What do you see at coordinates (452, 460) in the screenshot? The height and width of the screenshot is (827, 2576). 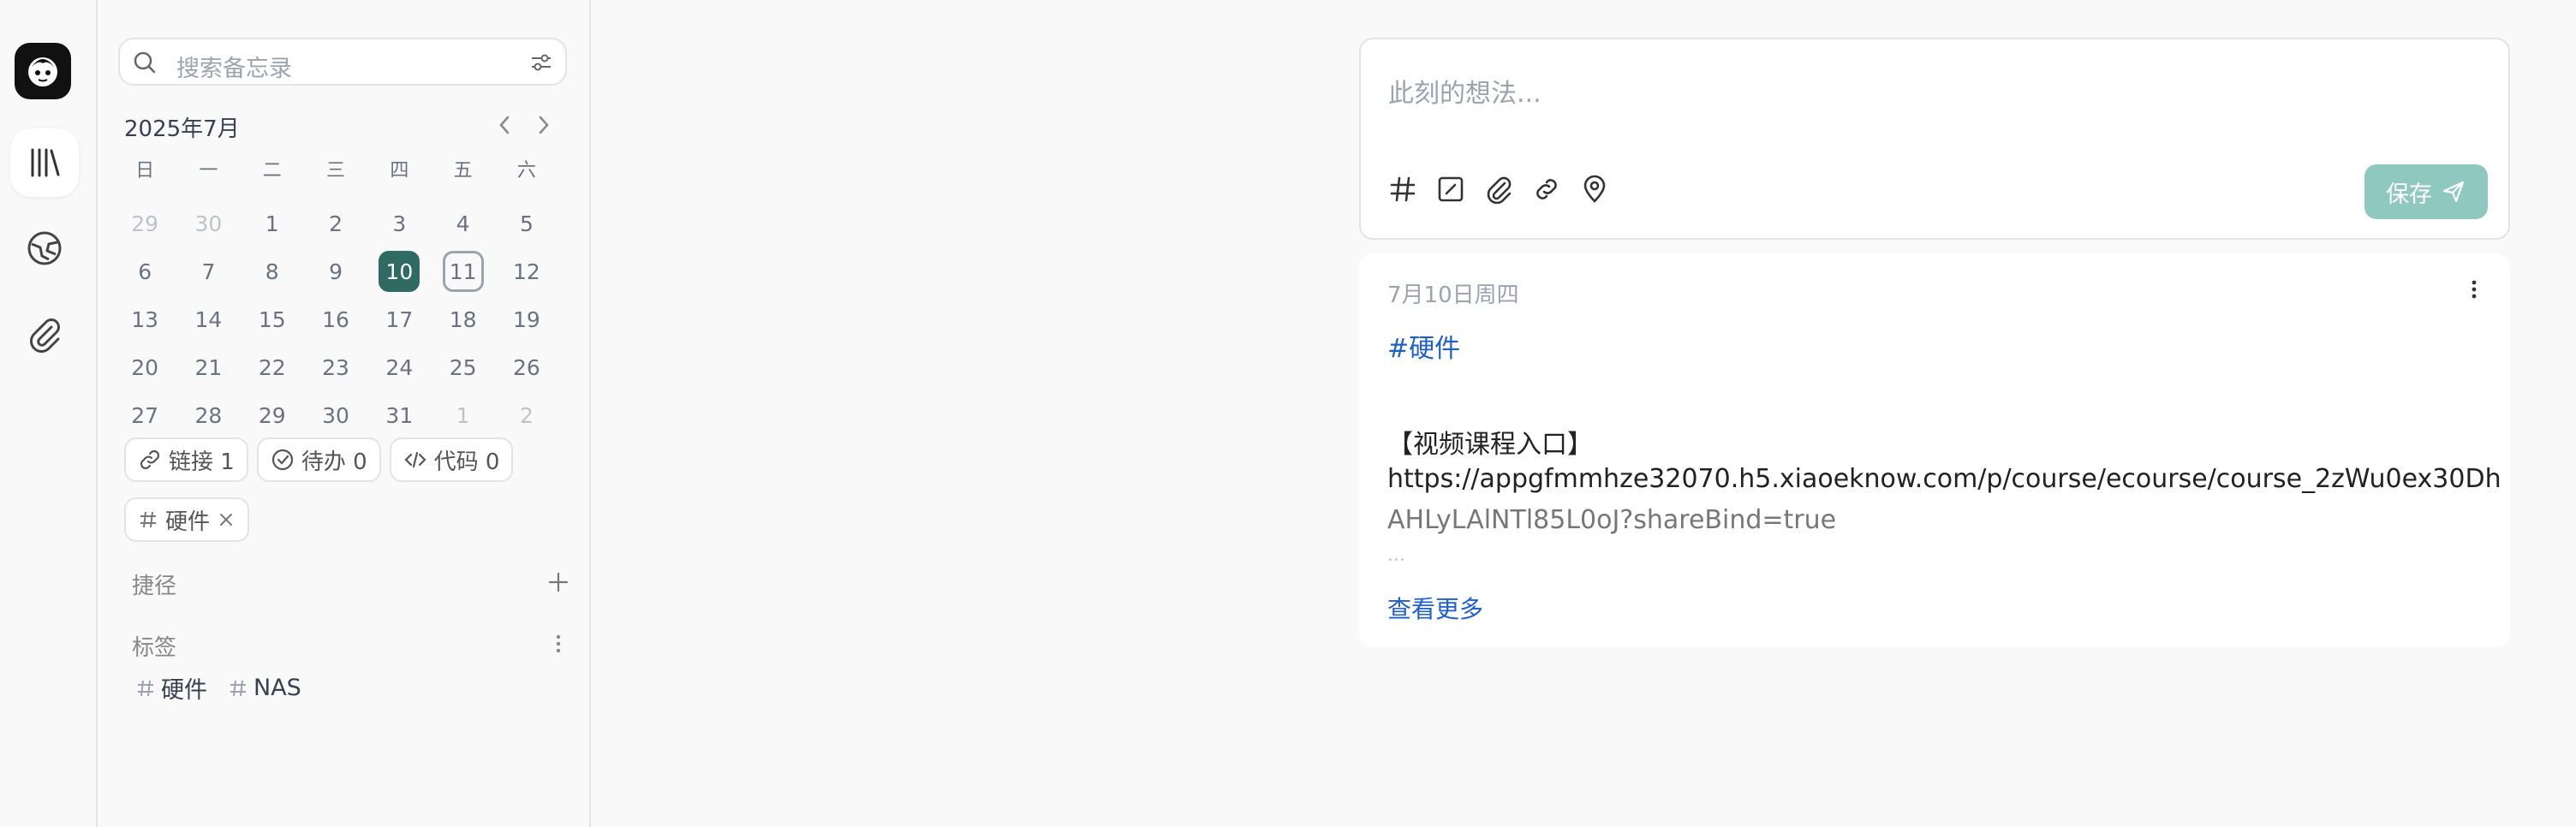 I see `code-filter-chip: 代码 0` at bounding box center [452, 460].